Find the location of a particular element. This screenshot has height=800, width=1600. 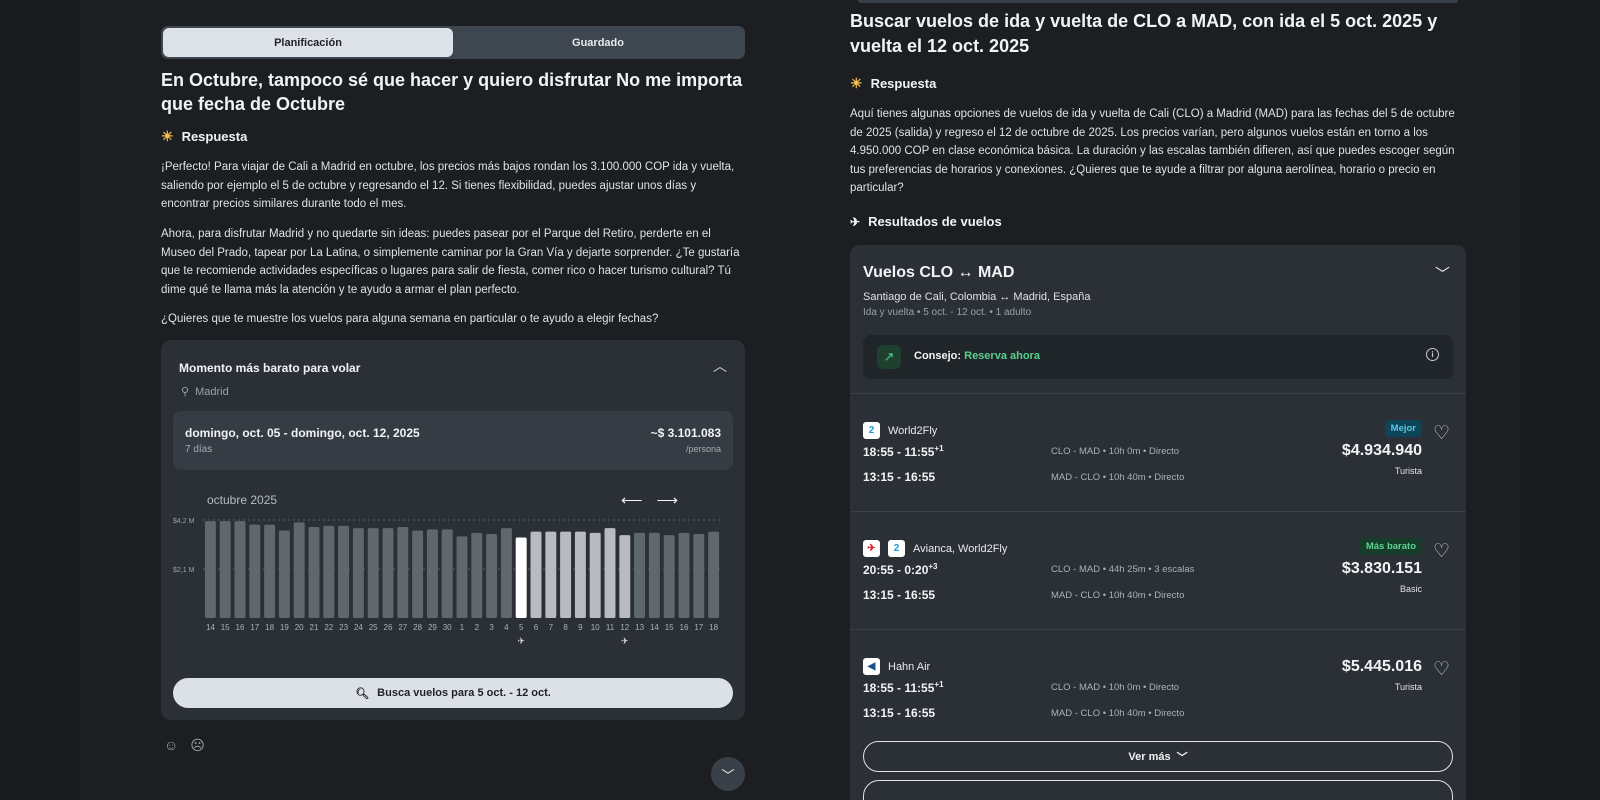

month-label: octubre 2025 is located at coordinates (242, 500).